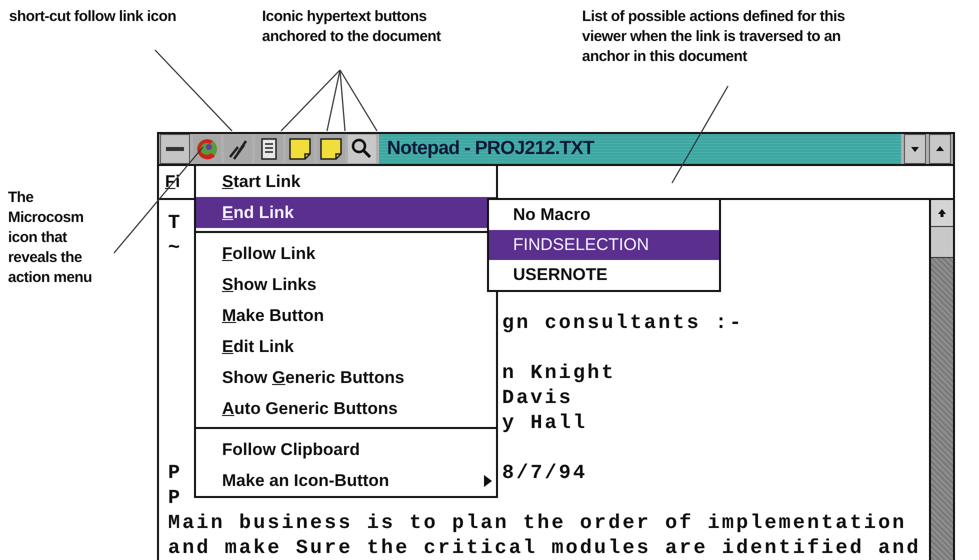  Describe the element at coordinates (351, 27) in the screenshot. I see `annotation-label: Iconic hypertext buttons anchored to the document` at that location.